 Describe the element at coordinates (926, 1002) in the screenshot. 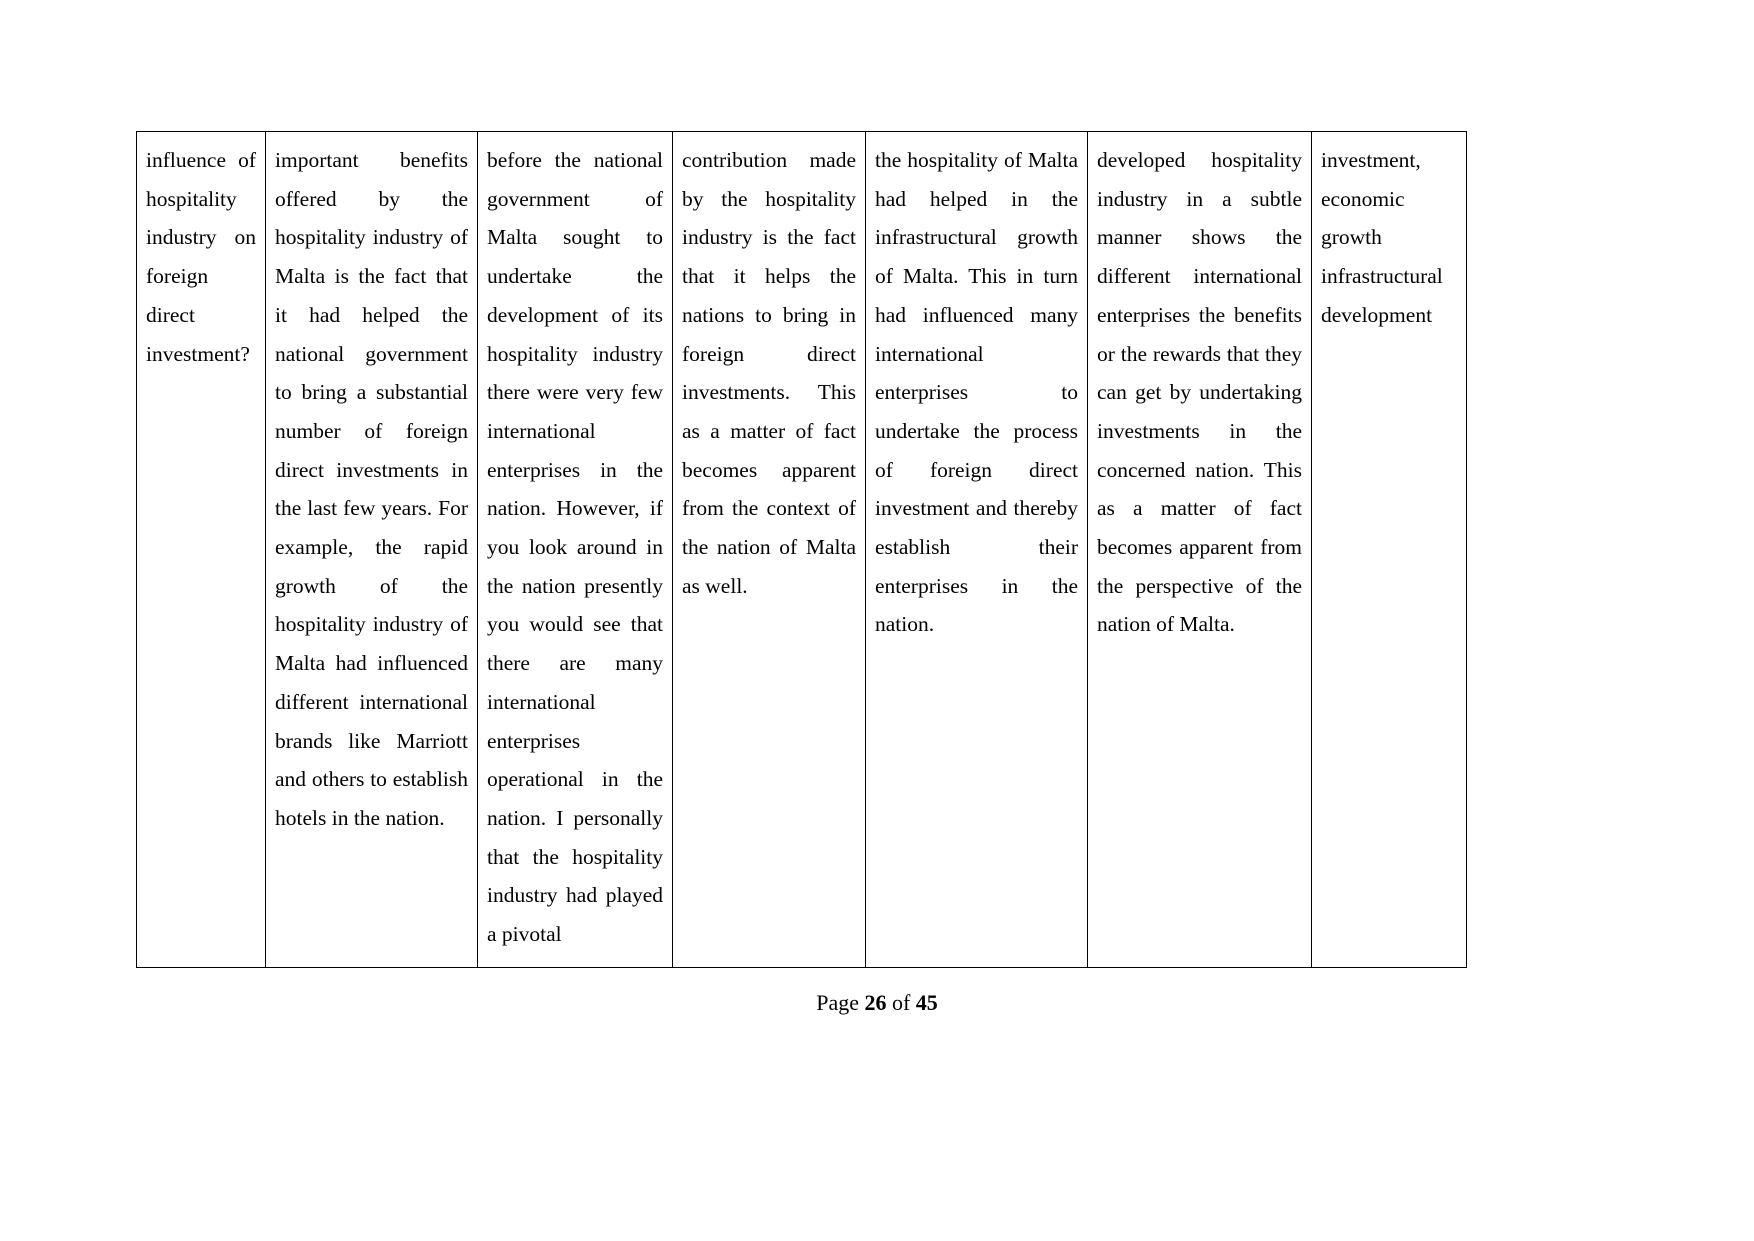

I see `footer-total-pages: 45` at that location.